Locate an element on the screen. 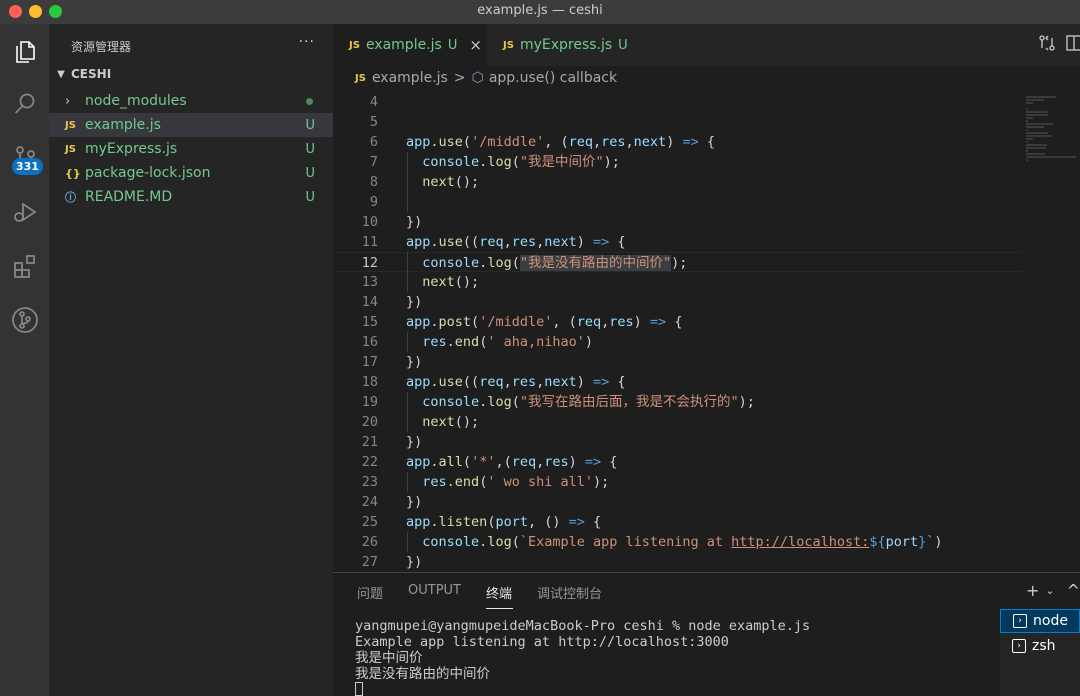 The image size is (1080, 696). code-line: 15 app.post('/middle', (req,res) => { is located at coordinates (678, 322).